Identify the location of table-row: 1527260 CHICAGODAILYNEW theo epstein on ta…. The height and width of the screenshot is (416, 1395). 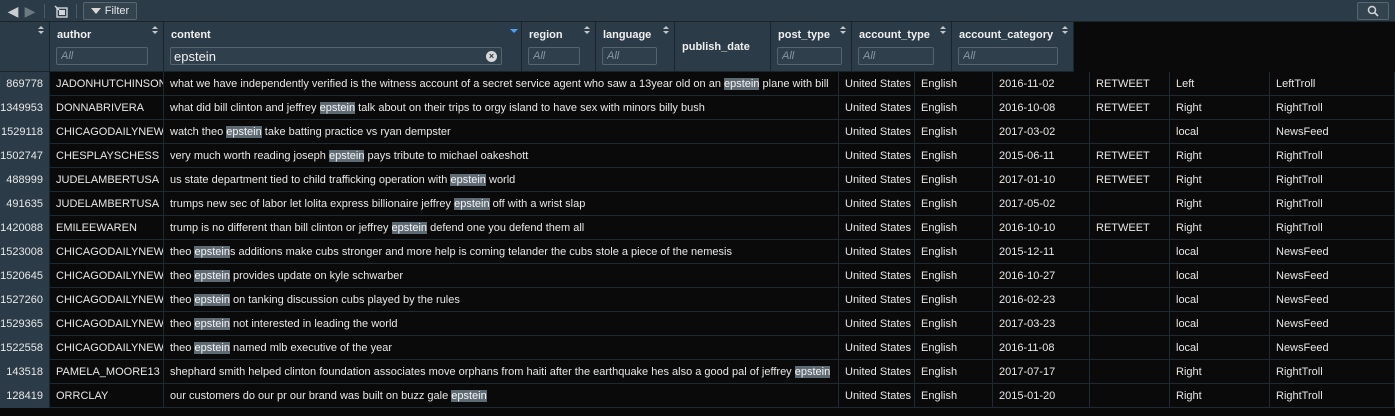
(697, 300).